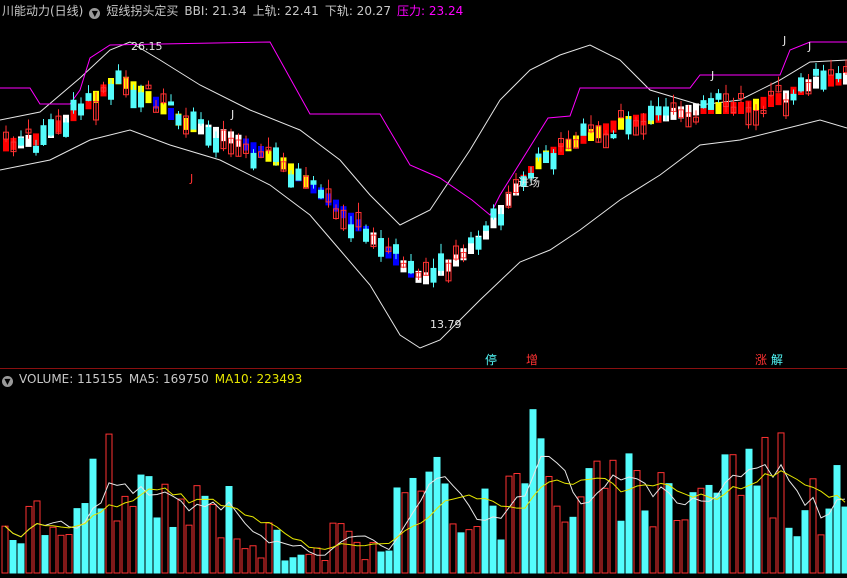 The image size is (847, 578). Describe the element at coordinates (491, 360) in the screenshot. I see `event-mark-halt: 停` at that location.